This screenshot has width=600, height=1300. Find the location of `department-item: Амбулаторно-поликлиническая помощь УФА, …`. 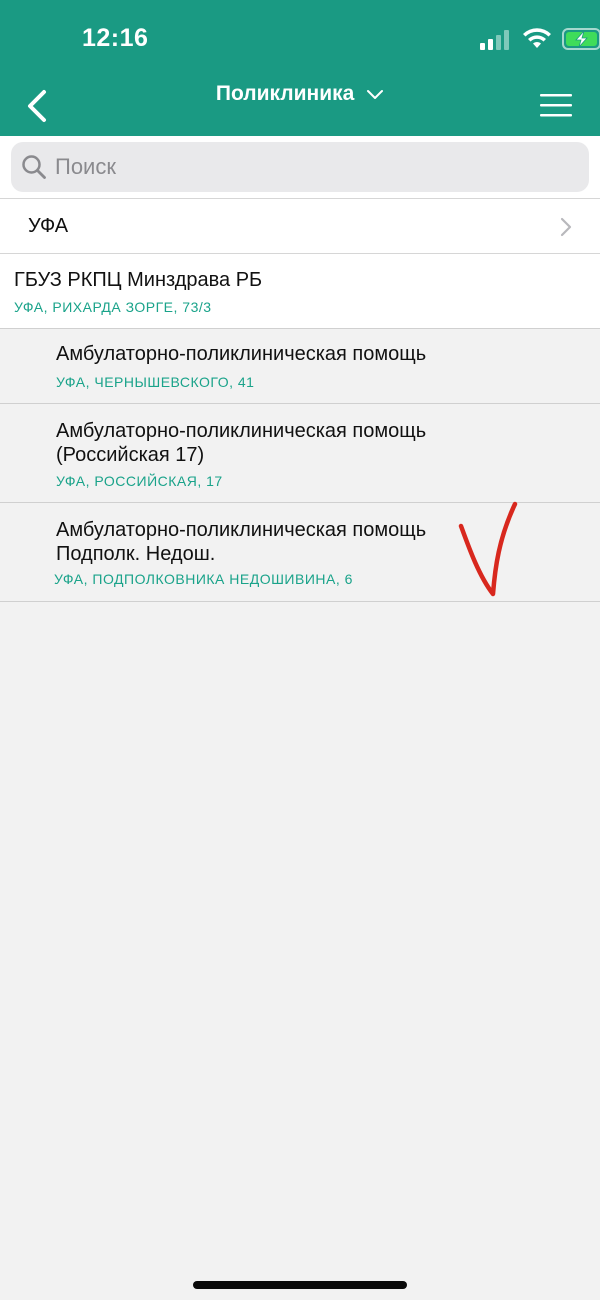

department-item: Амбулаторно-поликлиническая помощь УФА, … is located at coordinates (300, 366).